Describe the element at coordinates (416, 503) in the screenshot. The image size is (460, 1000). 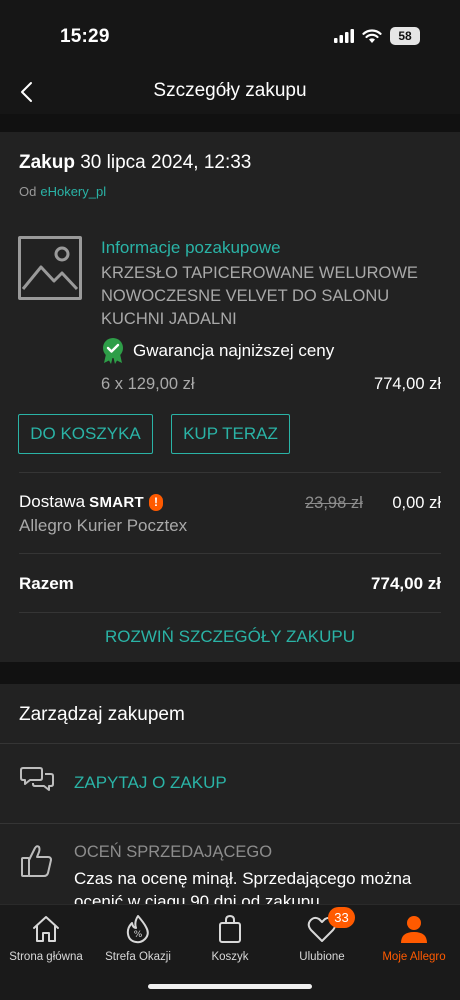
I see `delivery-price: 0,00 zł` at that location.